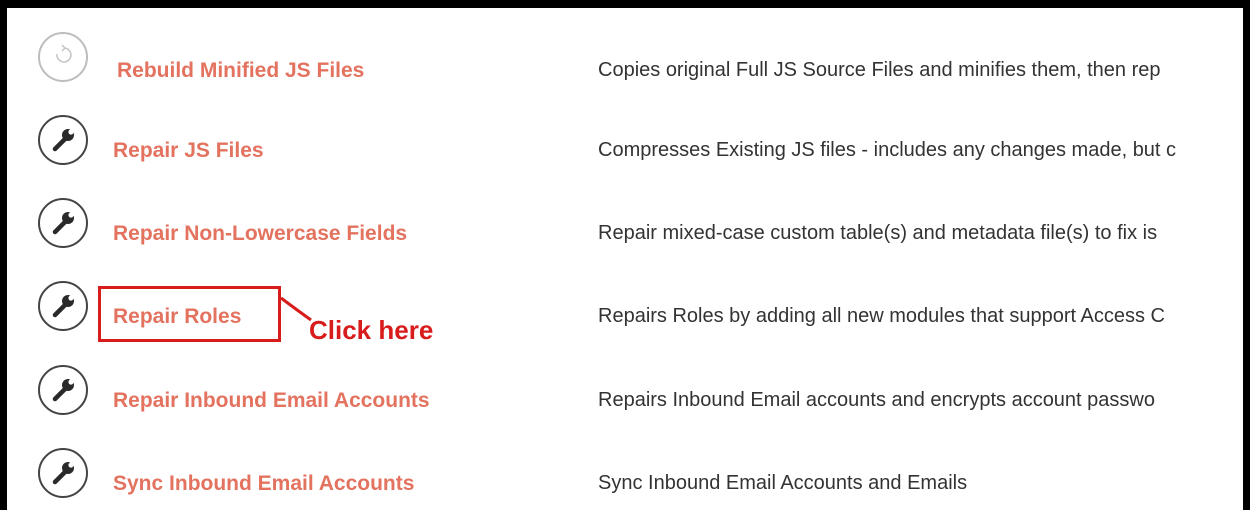  I want to click on refresh-icon, so click(63, 57).